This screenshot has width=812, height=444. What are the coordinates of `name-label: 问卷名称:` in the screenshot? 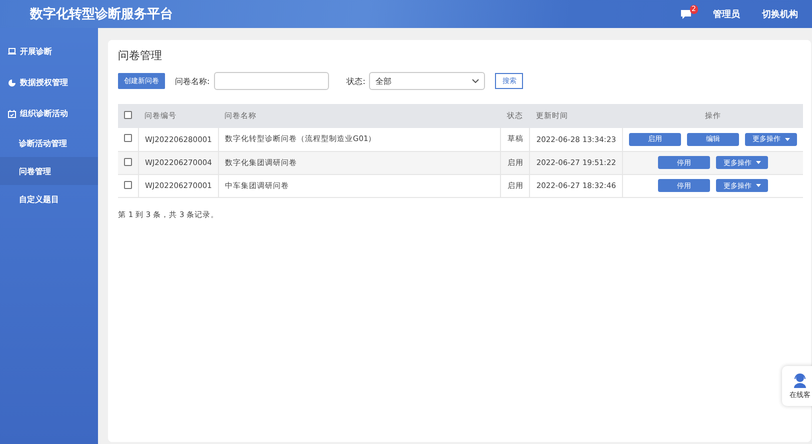 It's located at (192, 81).